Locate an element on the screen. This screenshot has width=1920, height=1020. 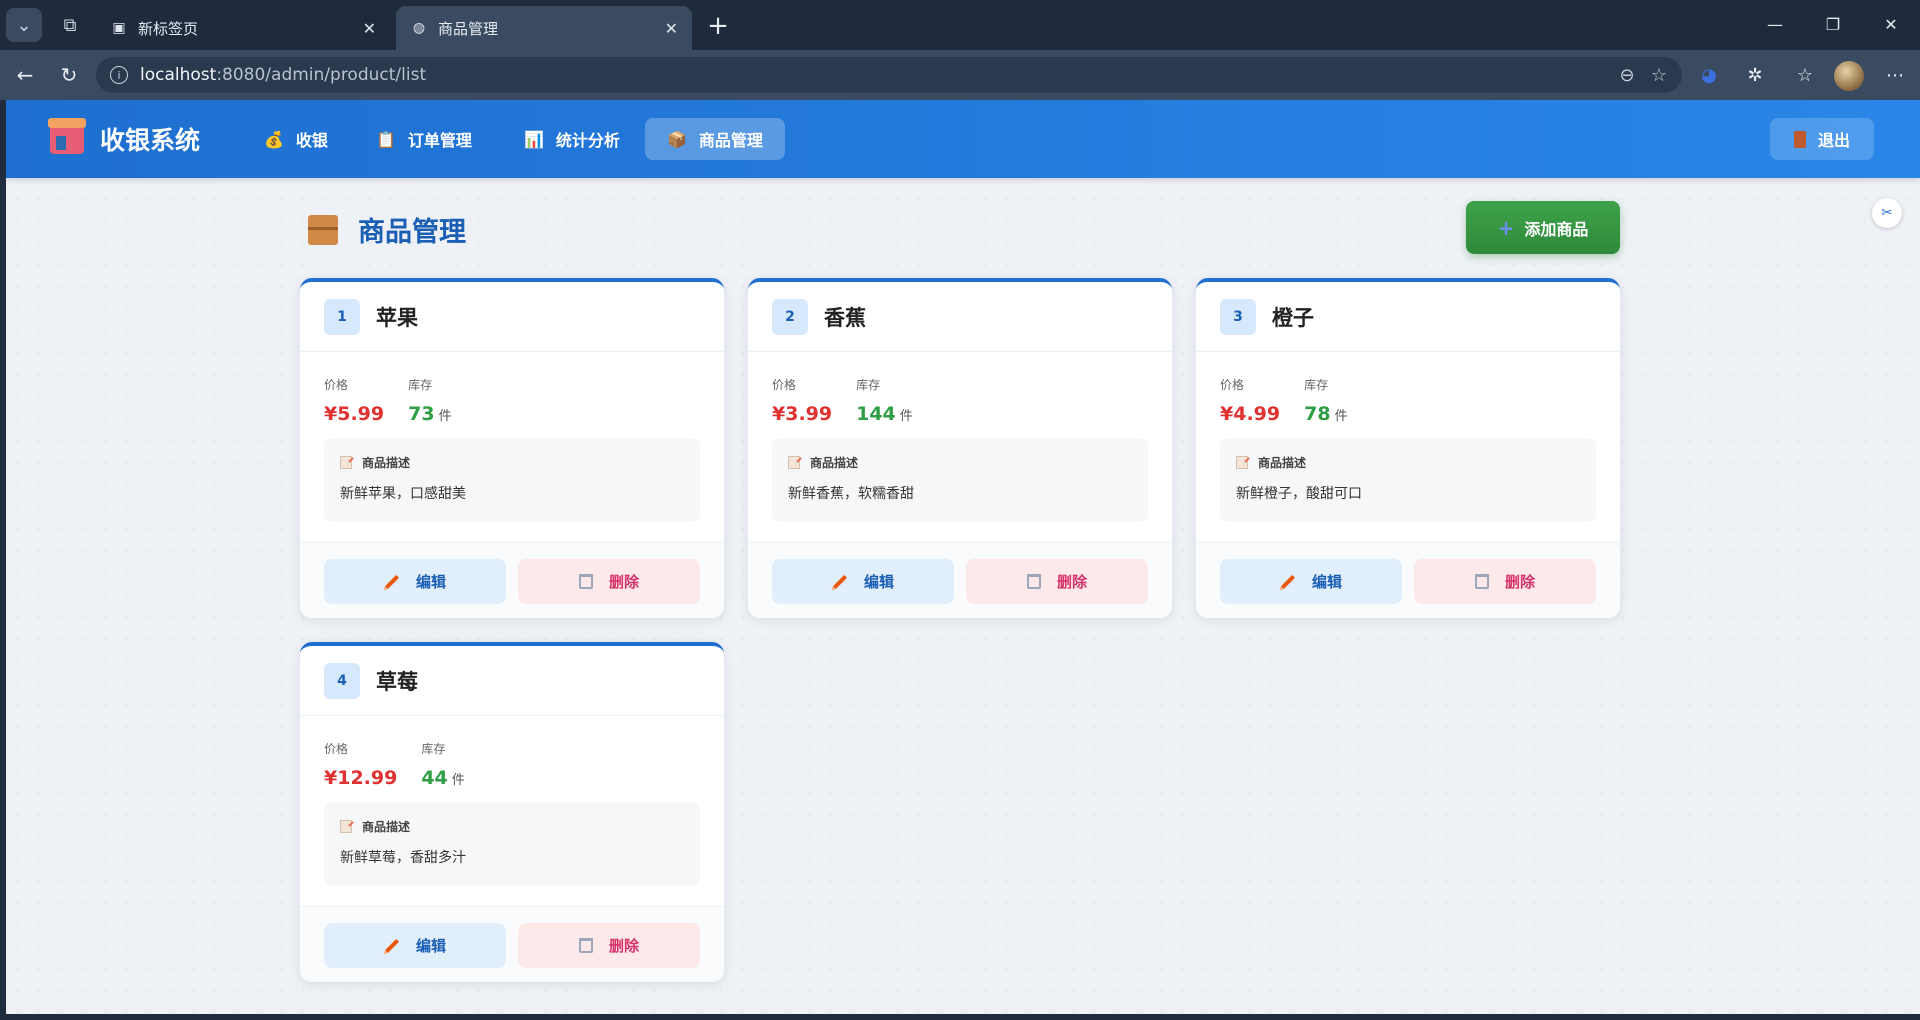
price-value: ¥12.99 is located at coordinates (361, 778).